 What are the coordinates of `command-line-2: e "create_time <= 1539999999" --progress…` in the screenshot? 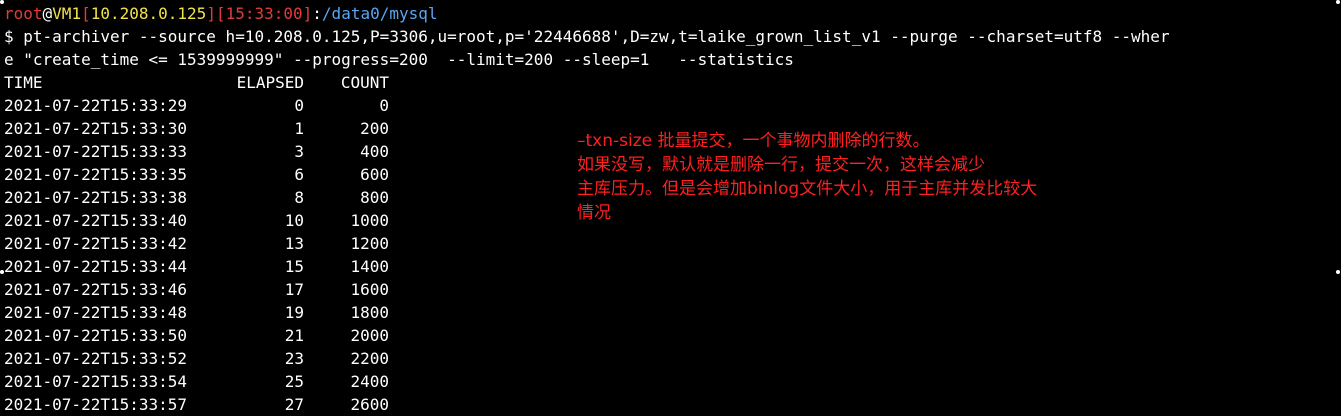 It's located at (399, 59).